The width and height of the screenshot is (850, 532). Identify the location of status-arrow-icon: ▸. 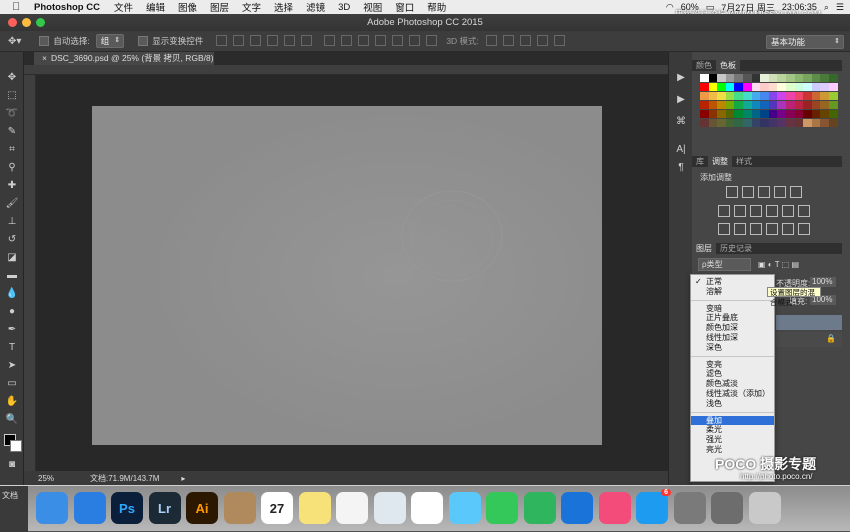
(183, 478).